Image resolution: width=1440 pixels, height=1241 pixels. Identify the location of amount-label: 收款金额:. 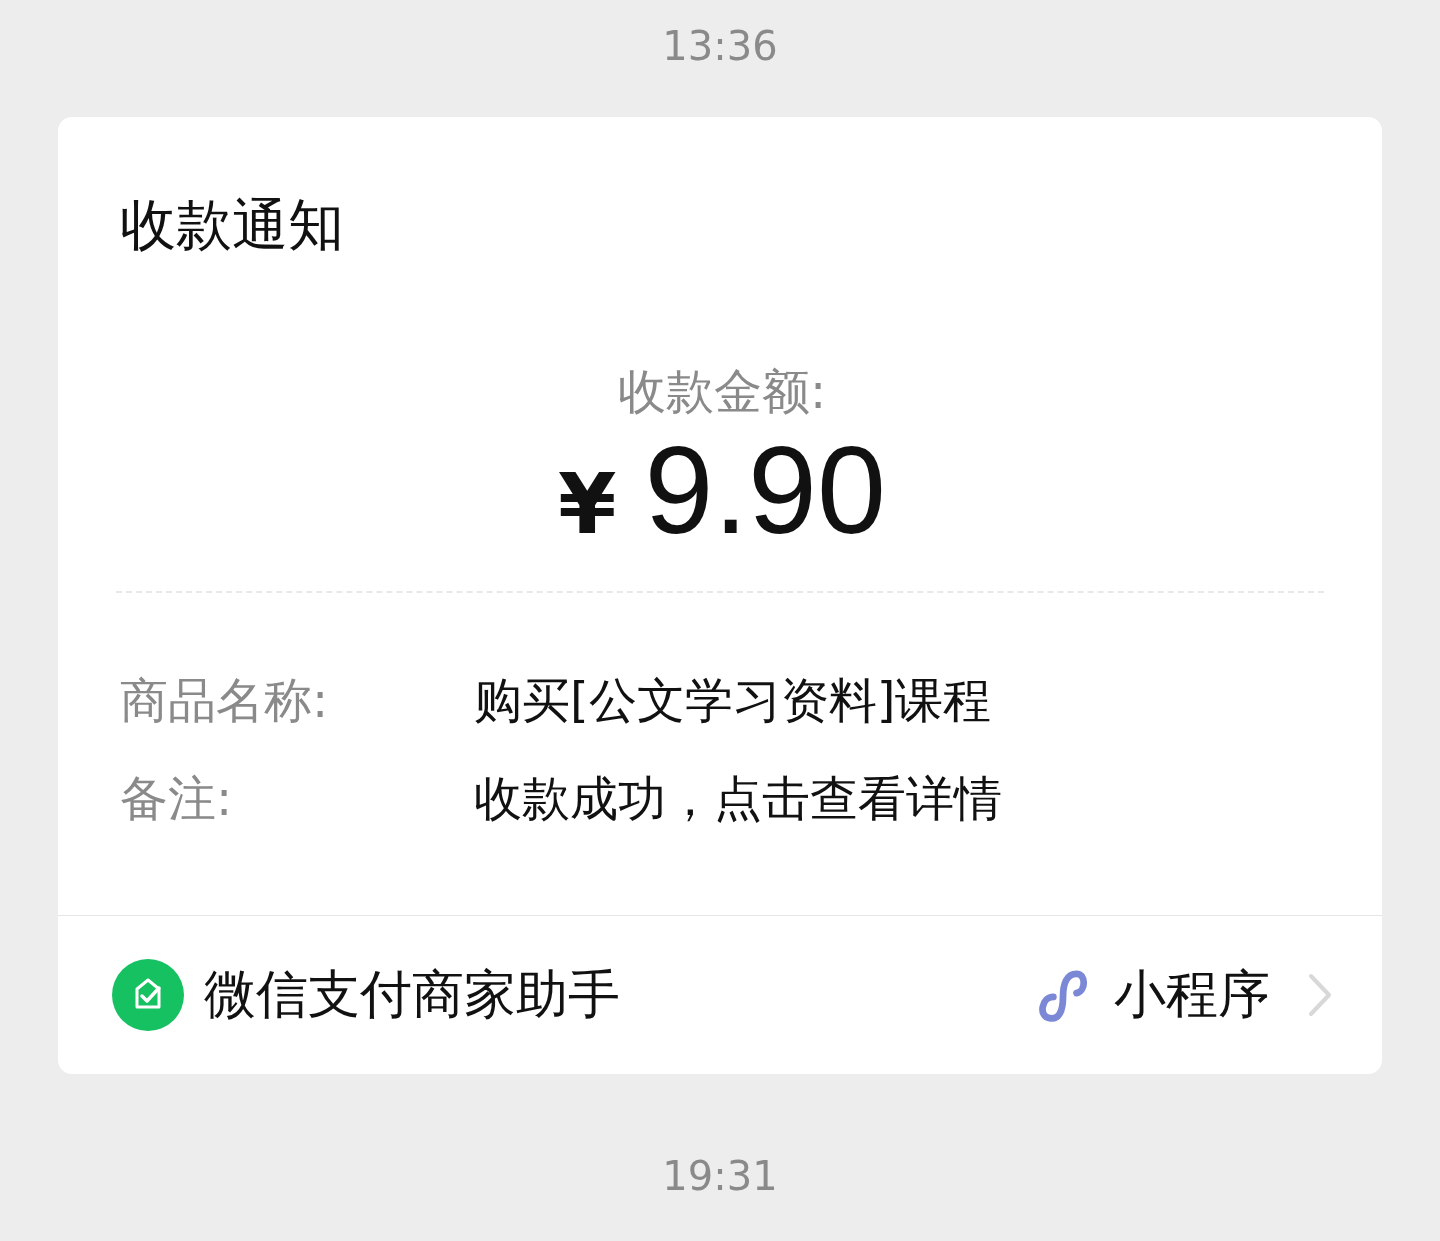
(722, 391).